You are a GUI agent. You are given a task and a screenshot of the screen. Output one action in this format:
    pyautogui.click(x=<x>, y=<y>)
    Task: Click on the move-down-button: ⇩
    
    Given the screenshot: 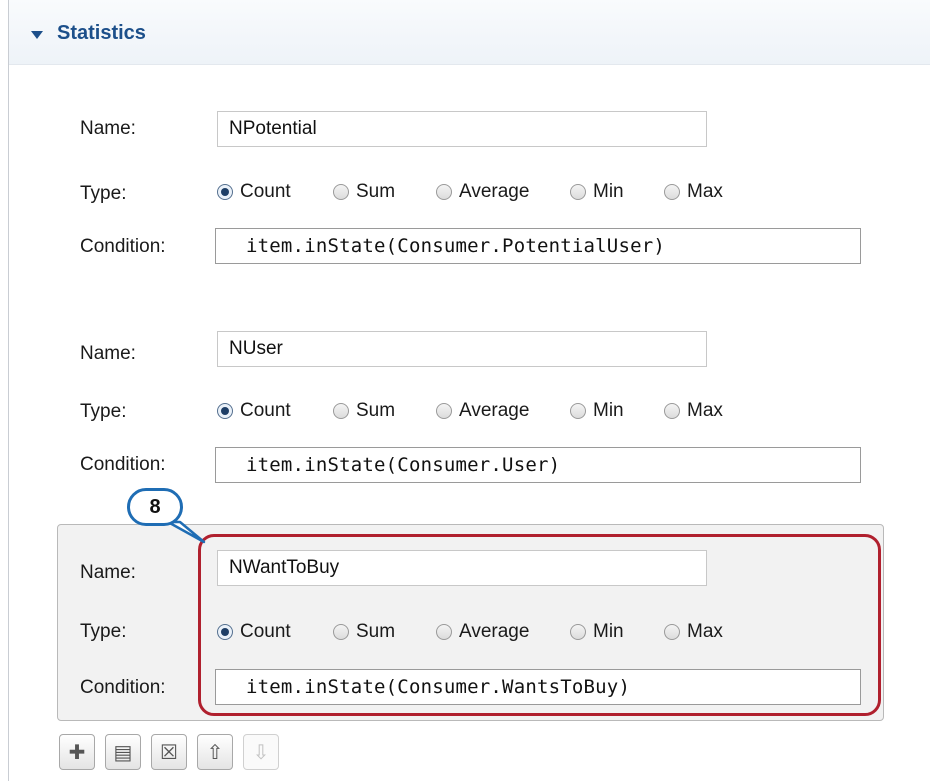 What is the action you would take?
    pyautogui.click(x=261, y=752)
    